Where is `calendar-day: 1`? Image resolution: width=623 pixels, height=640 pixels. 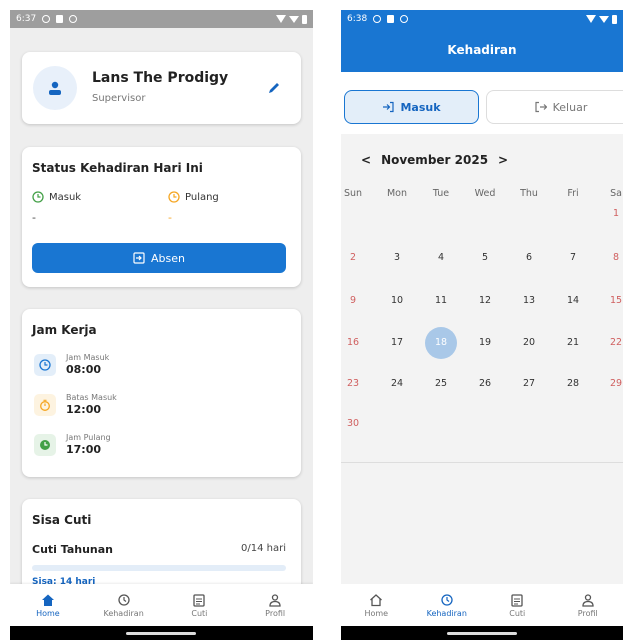 calendar-day: 1 is located at coordinates (612, 214).